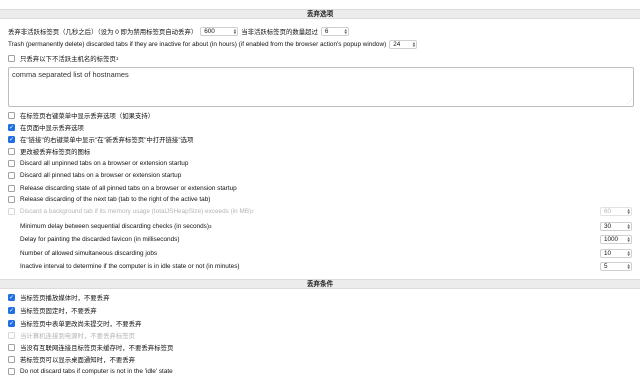  Describe the element at coordinates (87, 116) in the screenshot. I see `option-label: 在标签页右键菜单中显示丢弃选项（如果支持）` at that location.